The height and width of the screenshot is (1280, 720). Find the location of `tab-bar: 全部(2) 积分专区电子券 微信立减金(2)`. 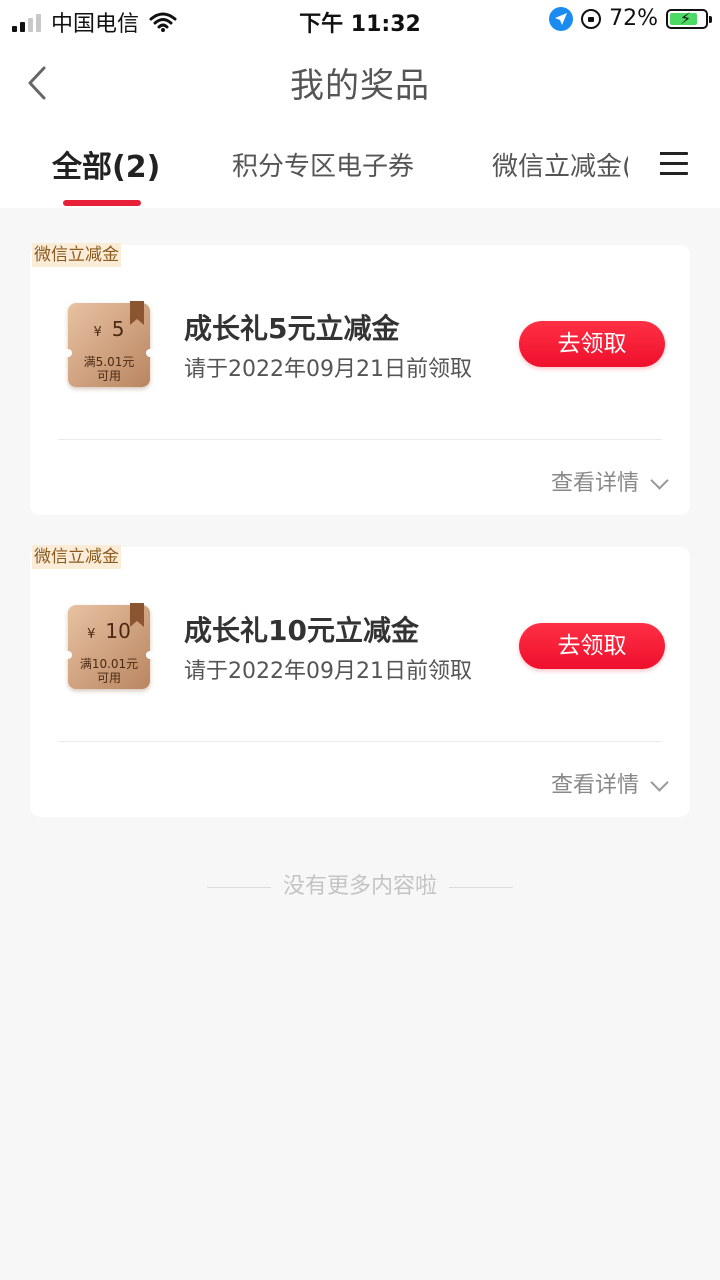

tab-bar: 全部(2) 积分专区电子券 微信立减金(2) is located at coordinates (360, 167).